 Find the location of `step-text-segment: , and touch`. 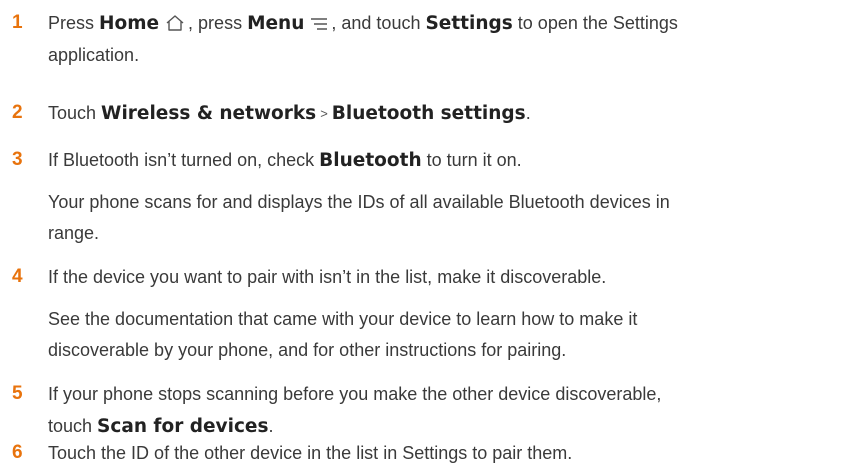

step-text-segment: , and touch is located at coordinates (378, 23).